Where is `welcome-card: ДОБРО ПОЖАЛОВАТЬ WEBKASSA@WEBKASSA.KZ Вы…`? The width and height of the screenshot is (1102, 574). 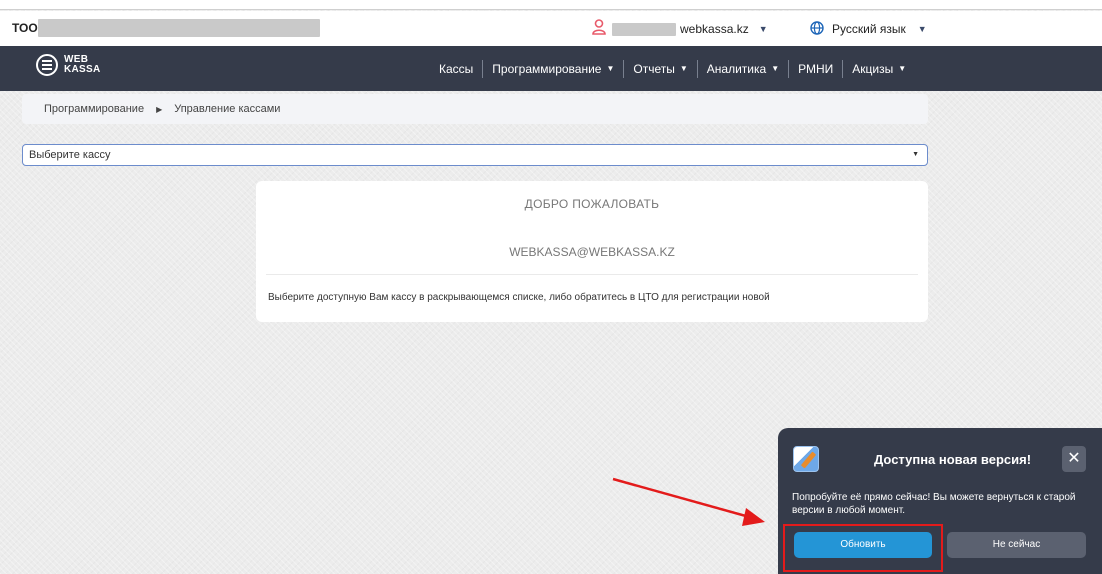 welcome-card: ДОБРО ПОЖАЛОВАТЬ WEBKASSA@WEBKASSA.KZ Вы… is located at coordinates (592, 251).